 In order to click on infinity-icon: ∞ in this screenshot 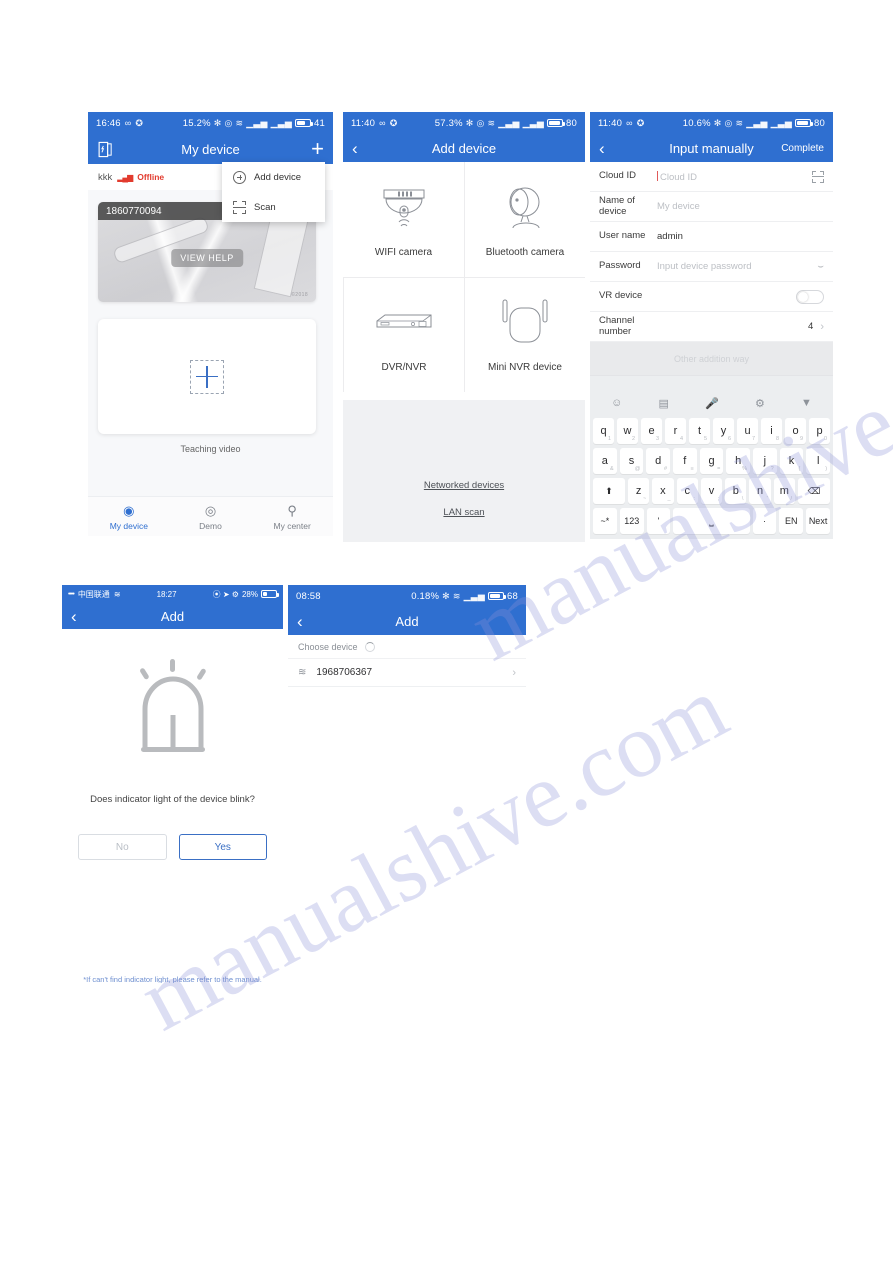, I will do `click(128, 122)`.